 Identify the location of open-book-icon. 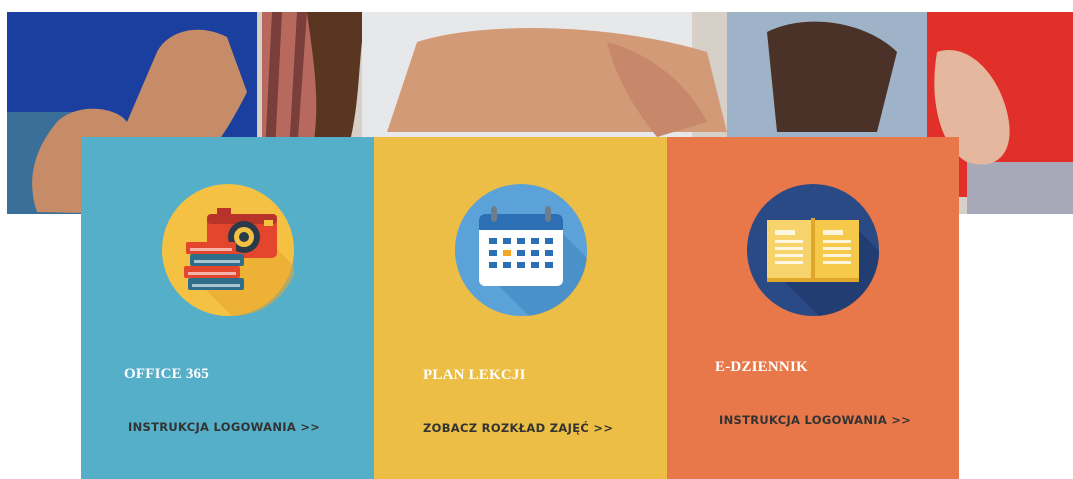
(813, 250).